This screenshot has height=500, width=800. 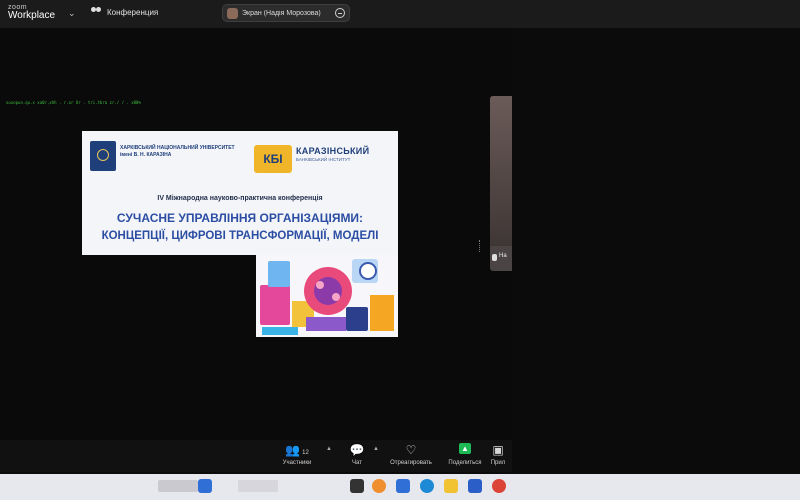 I want to click on kbi-text: КАРАЗІНСЬКИЙ БАНКІВСЬКИЙ ІНСТИТУТ, so click(x=332, y=155).